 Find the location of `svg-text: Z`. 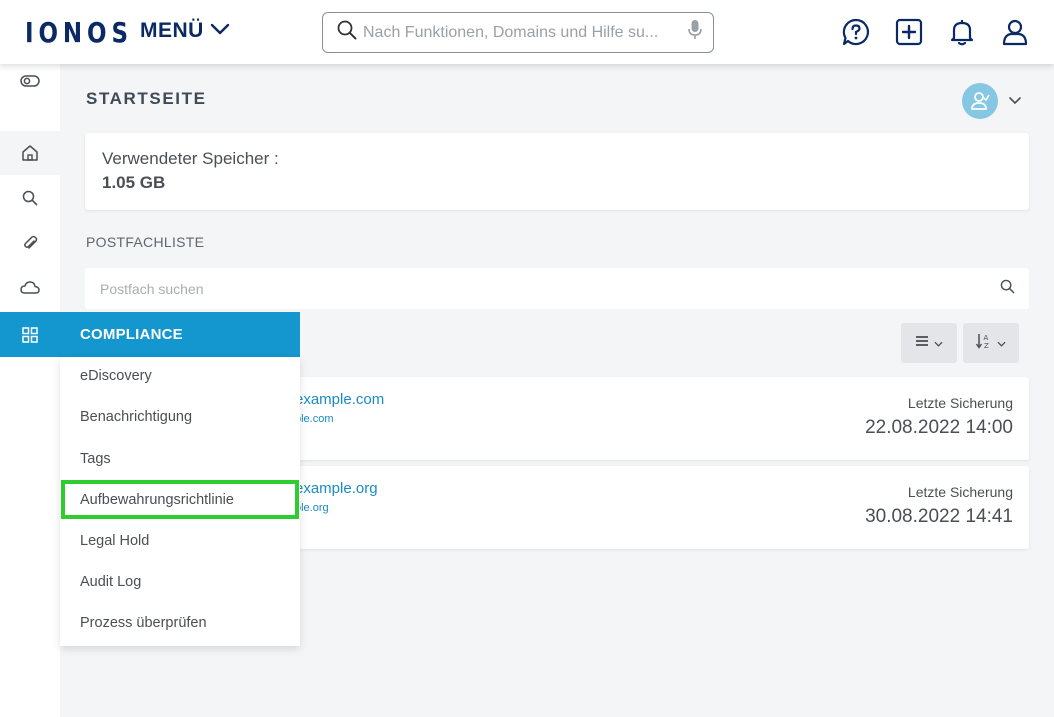

svg-text: Z is located at coordinates (986, 345).